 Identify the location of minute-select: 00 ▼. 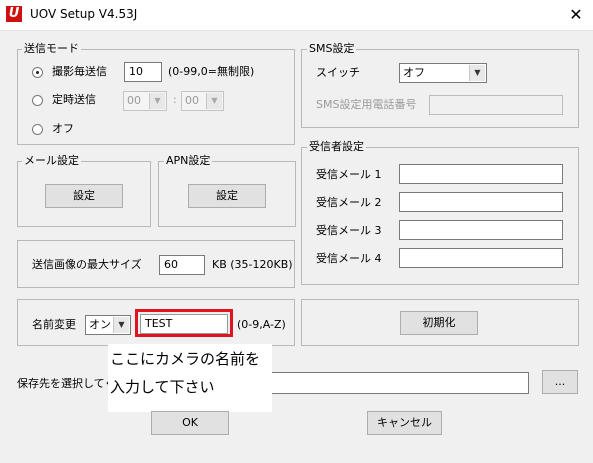
(202, 101).